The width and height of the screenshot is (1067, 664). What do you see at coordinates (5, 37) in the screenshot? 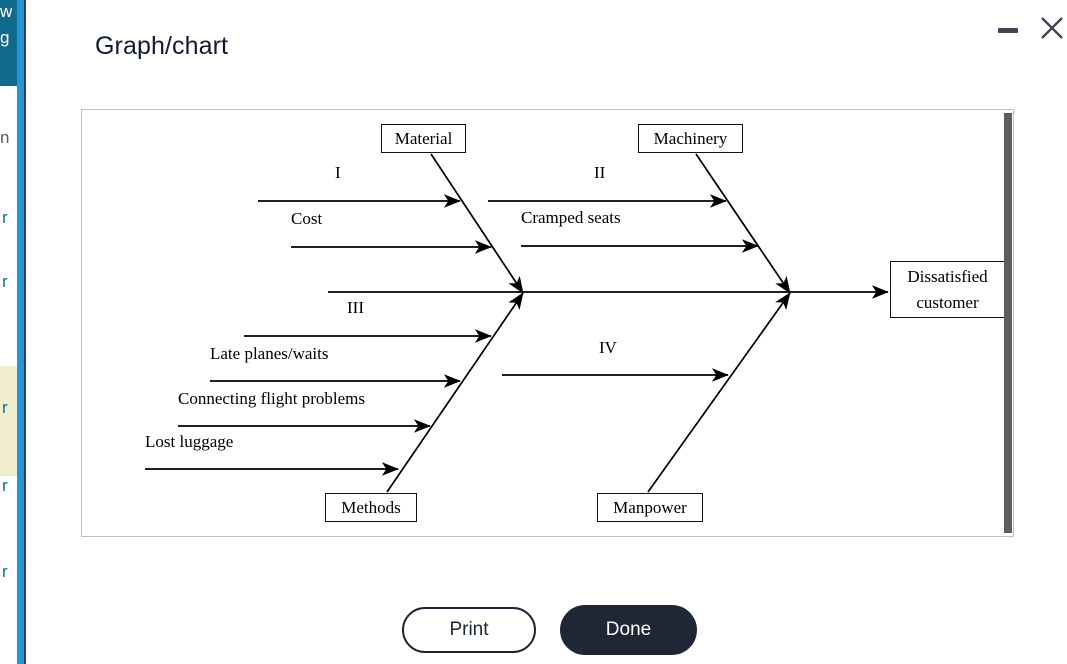
I see `background-text-fragment: g` at bounding box center [5, 37].